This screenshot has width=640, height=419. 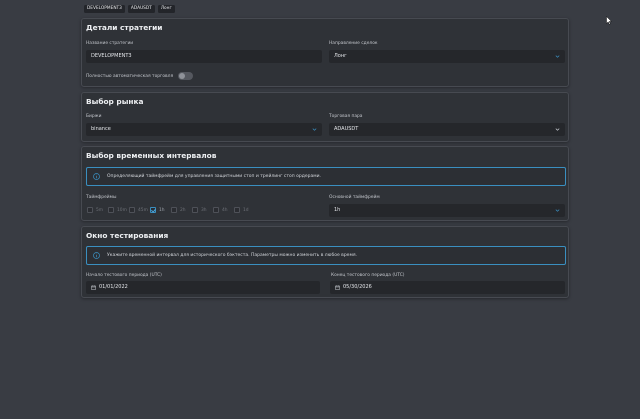 What do you see at coordinates (143, 210) in the screenshot?
I see `timeframe-label: 45m` at bounding box center [143, 210].